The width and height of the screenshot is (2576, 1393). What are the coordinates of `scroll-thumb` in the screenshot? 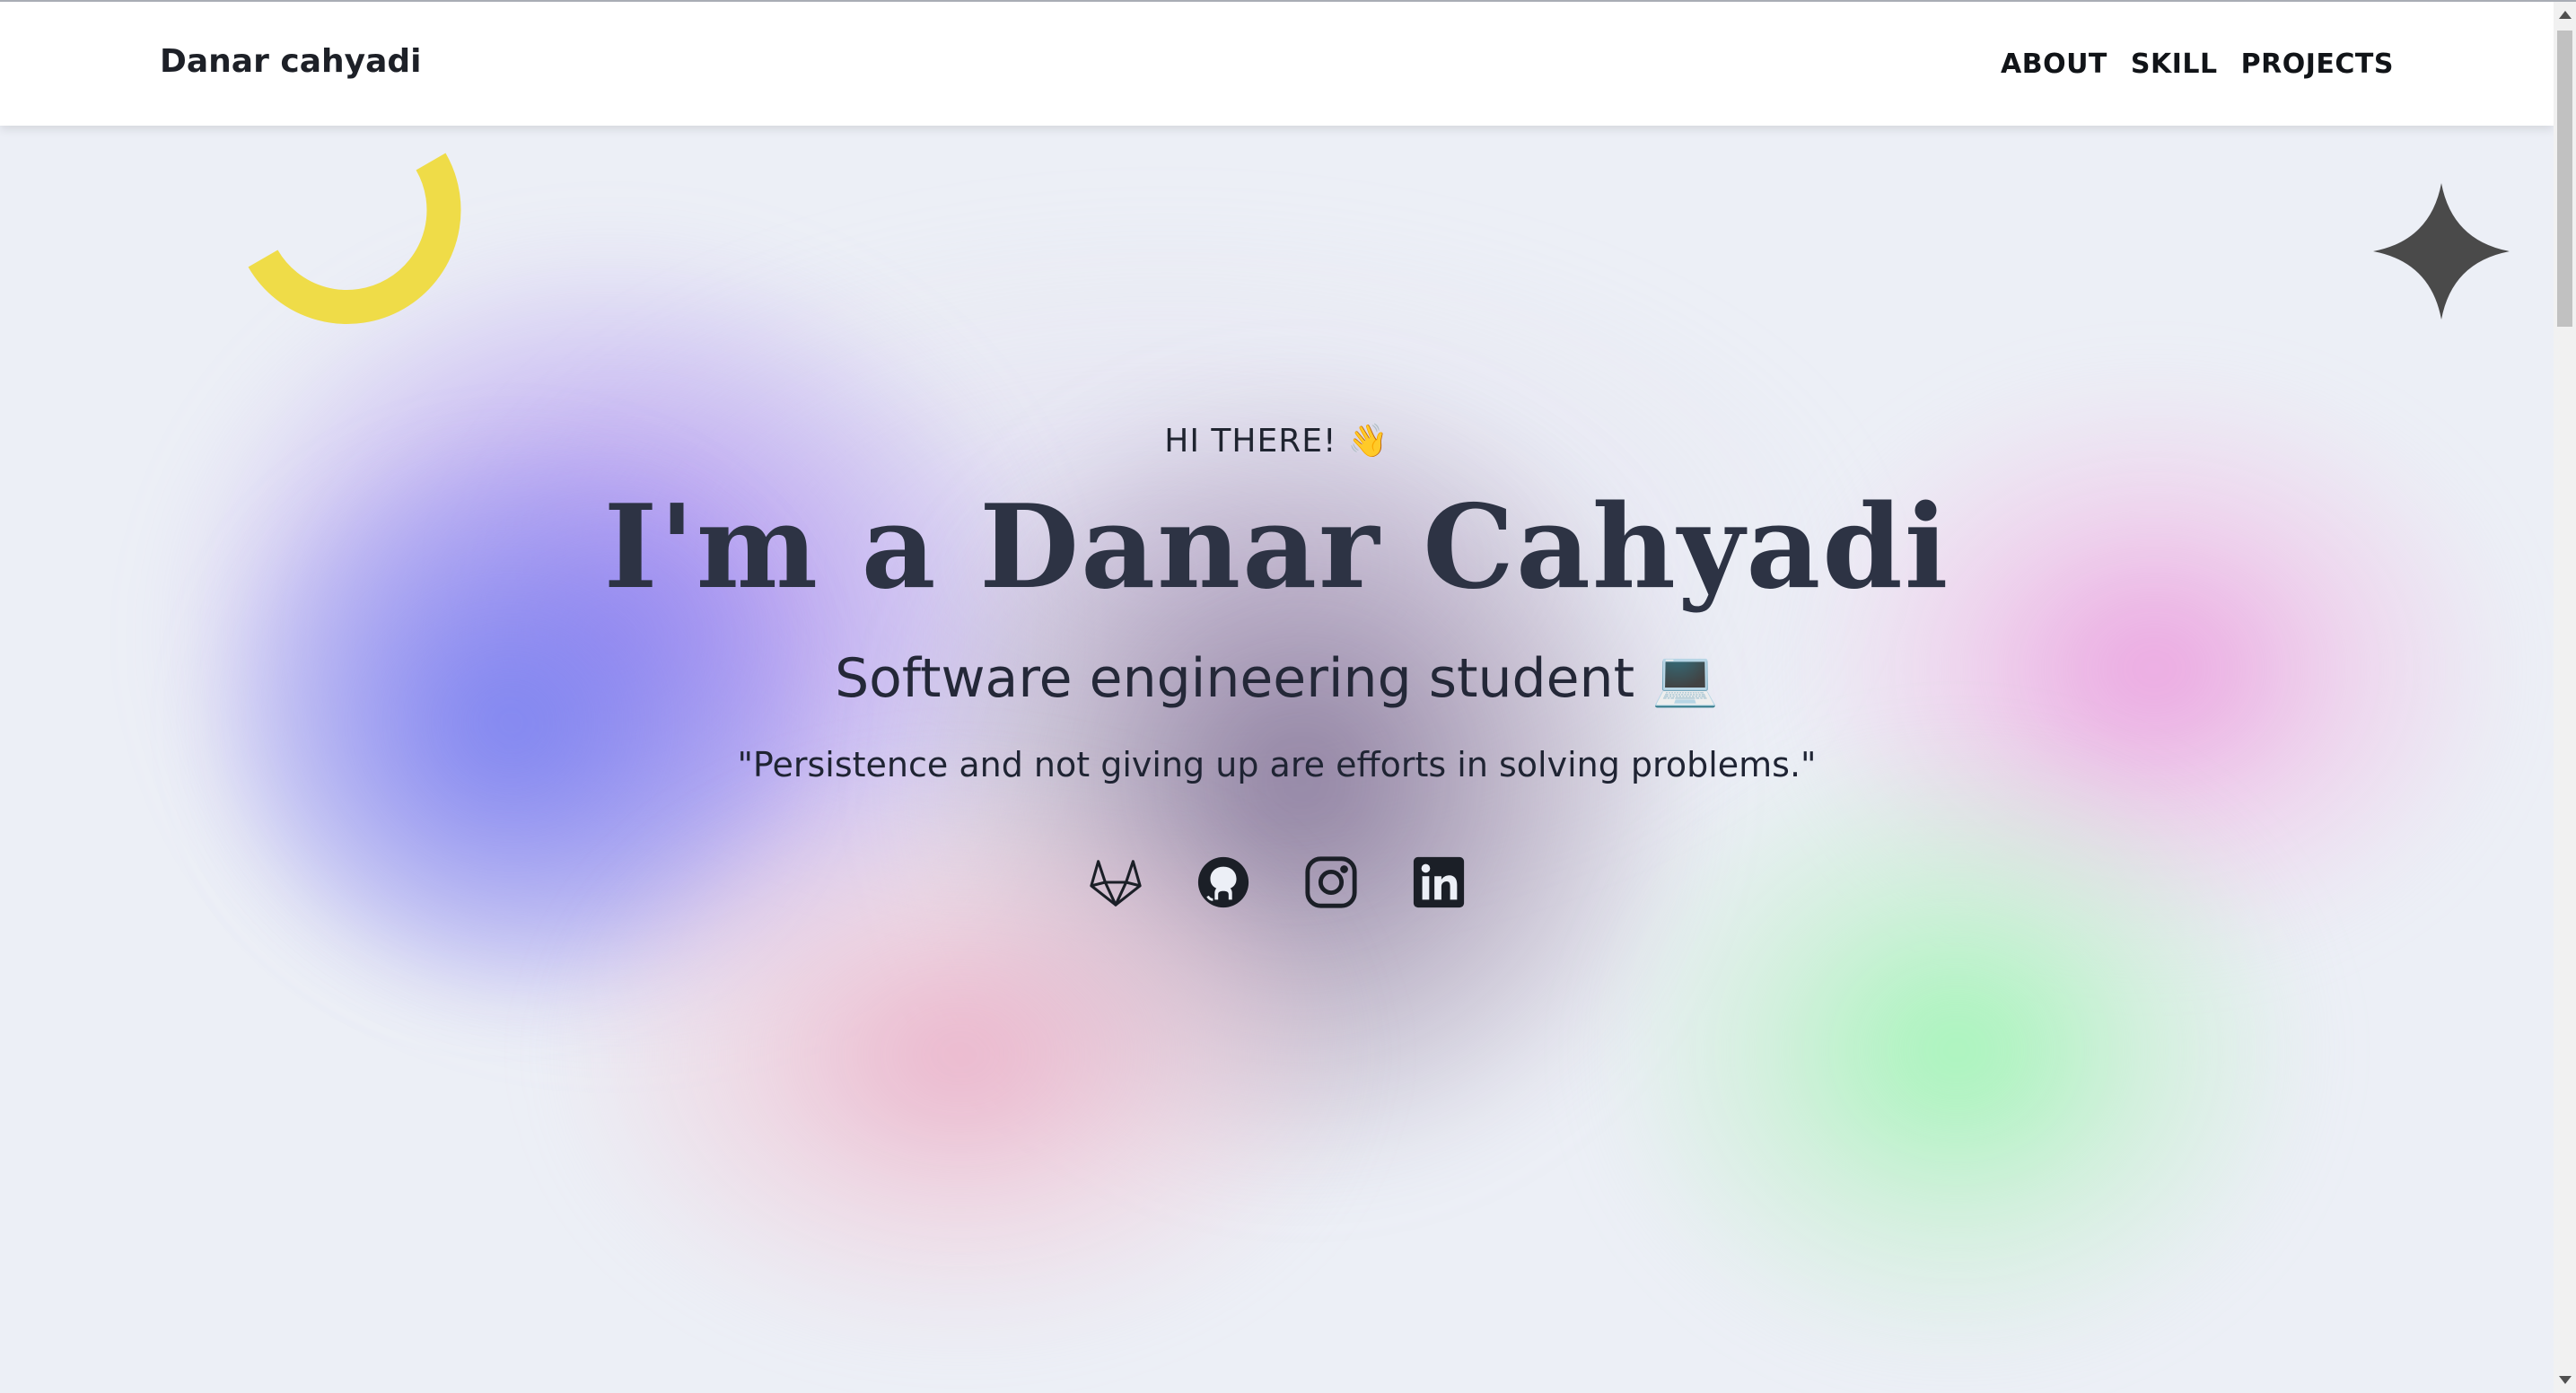 It's located at (2564, 179).